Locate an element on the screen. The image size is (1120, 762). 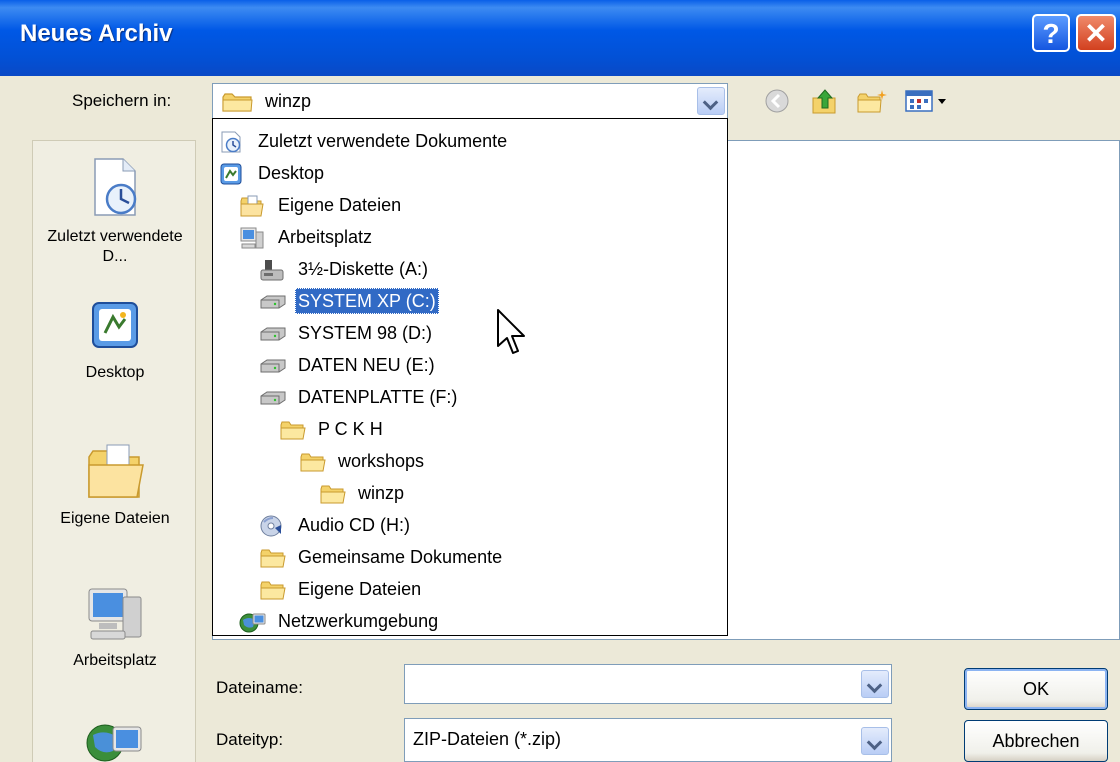
place-label: Arbeitsplatz is located at coordinates (115, 660).